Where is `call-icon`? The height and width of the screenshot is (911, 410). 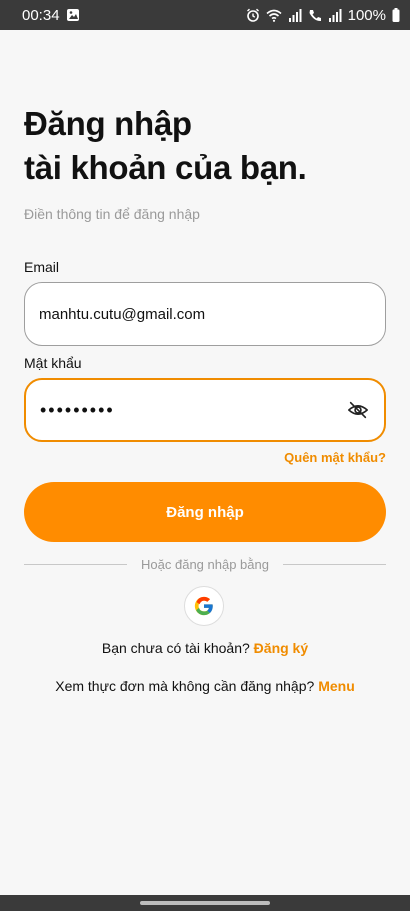 call-icon is located at coordinates (315, 15).